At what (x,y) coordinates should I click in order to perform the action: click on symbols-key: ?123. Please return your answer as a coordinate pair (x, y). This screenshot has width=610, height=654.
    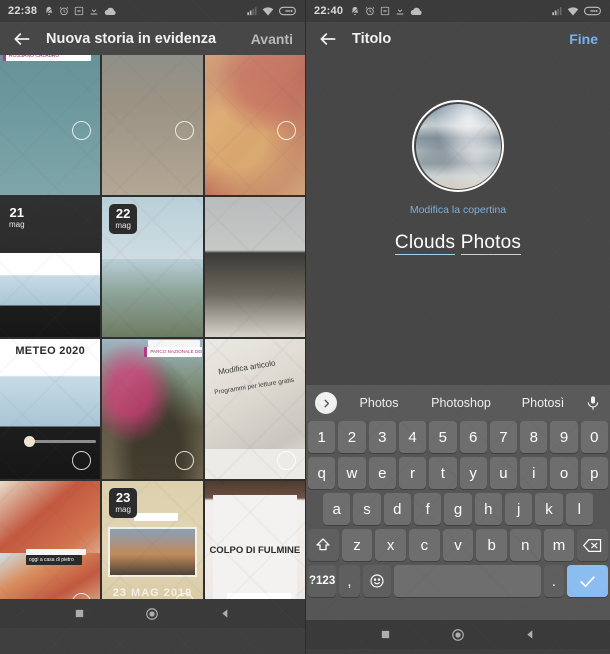
    Looking at the image, I should click on (322, 581).